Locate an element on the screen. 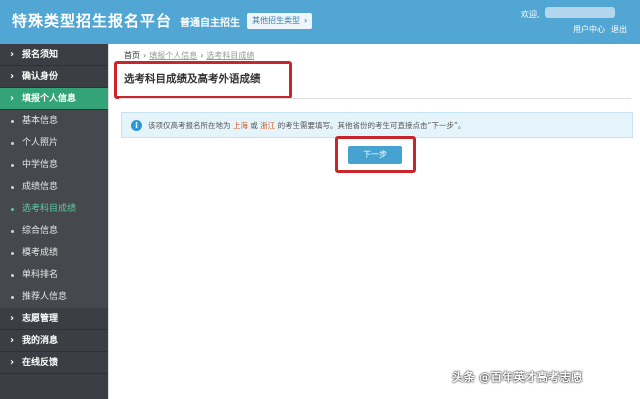 Image resolution: width=640 pixels, height=399 pixels. info-text-before: 该项仅高考报名所在地为 is located at coordinates (189, 125).